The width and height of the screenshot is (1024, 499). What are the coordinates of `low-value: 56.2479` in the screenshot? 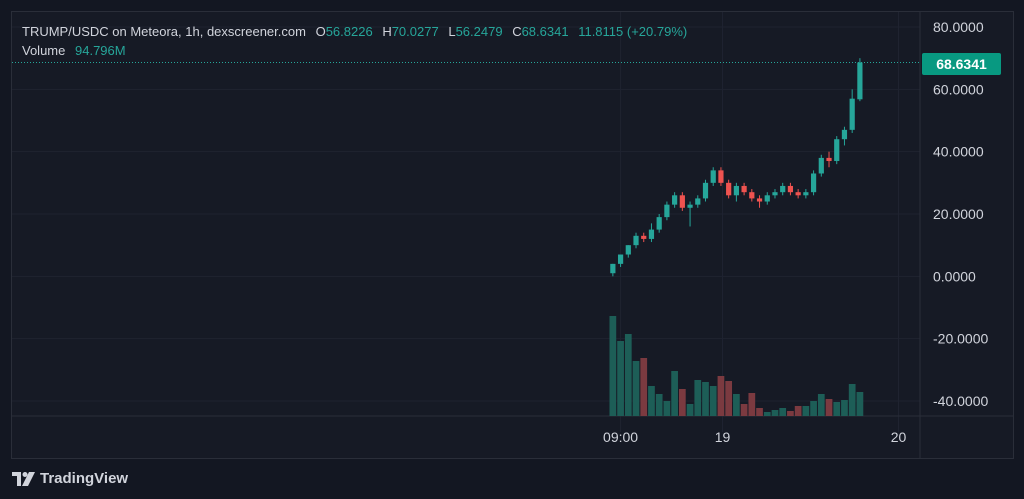 It's located at (479, 31).